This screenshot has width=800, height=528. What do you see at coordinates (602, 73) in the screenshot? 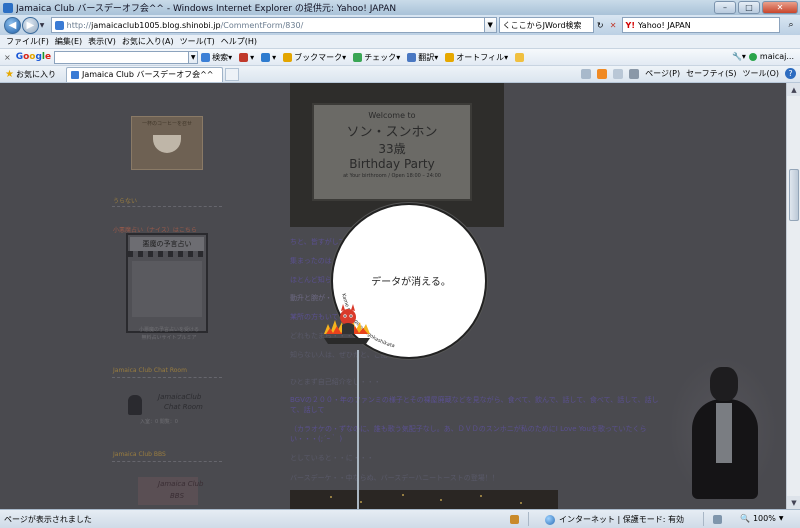
I see `rss-feed-icon` at bounding box center [602, 73].